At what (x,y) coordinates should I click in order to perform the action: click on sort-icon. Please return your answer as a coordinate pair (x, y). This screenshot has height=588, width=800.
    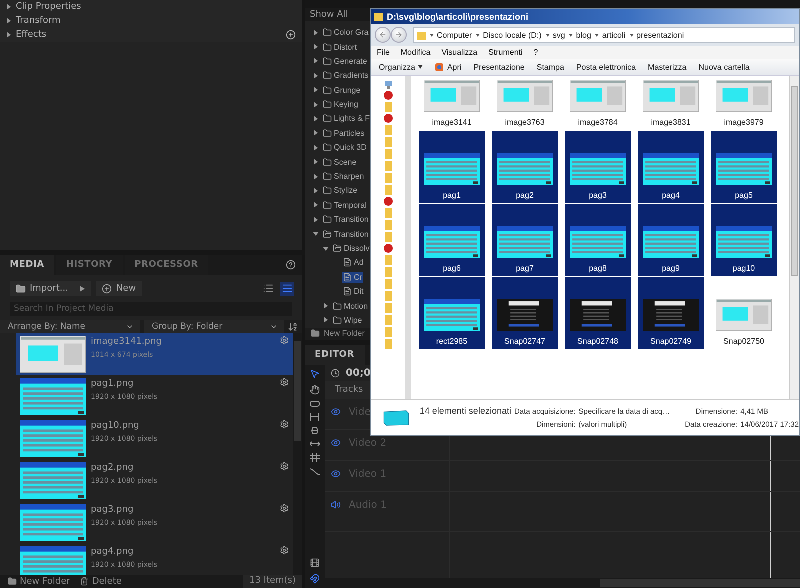
    Looking at the image, I should click on (293, 327).